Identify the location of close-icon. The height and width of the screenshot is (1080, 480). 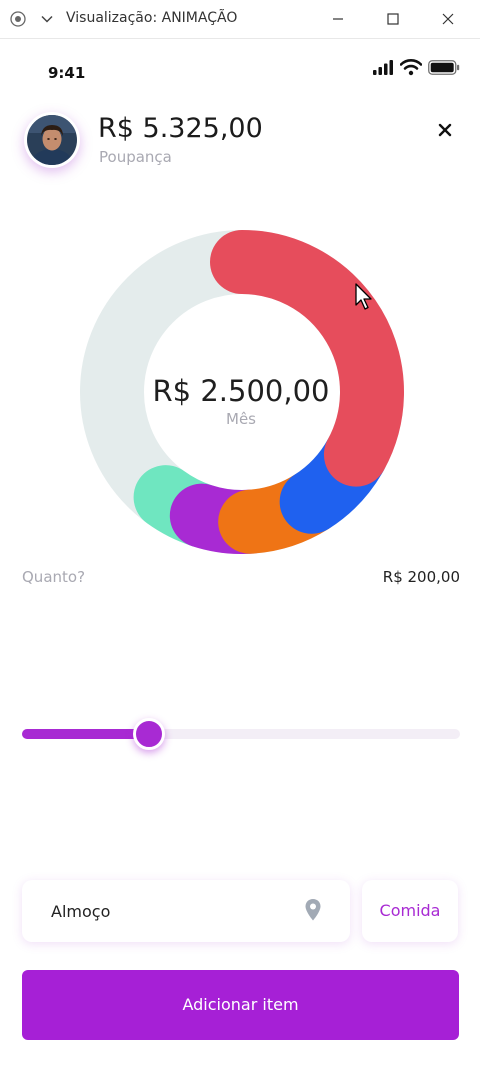
(445, 130).